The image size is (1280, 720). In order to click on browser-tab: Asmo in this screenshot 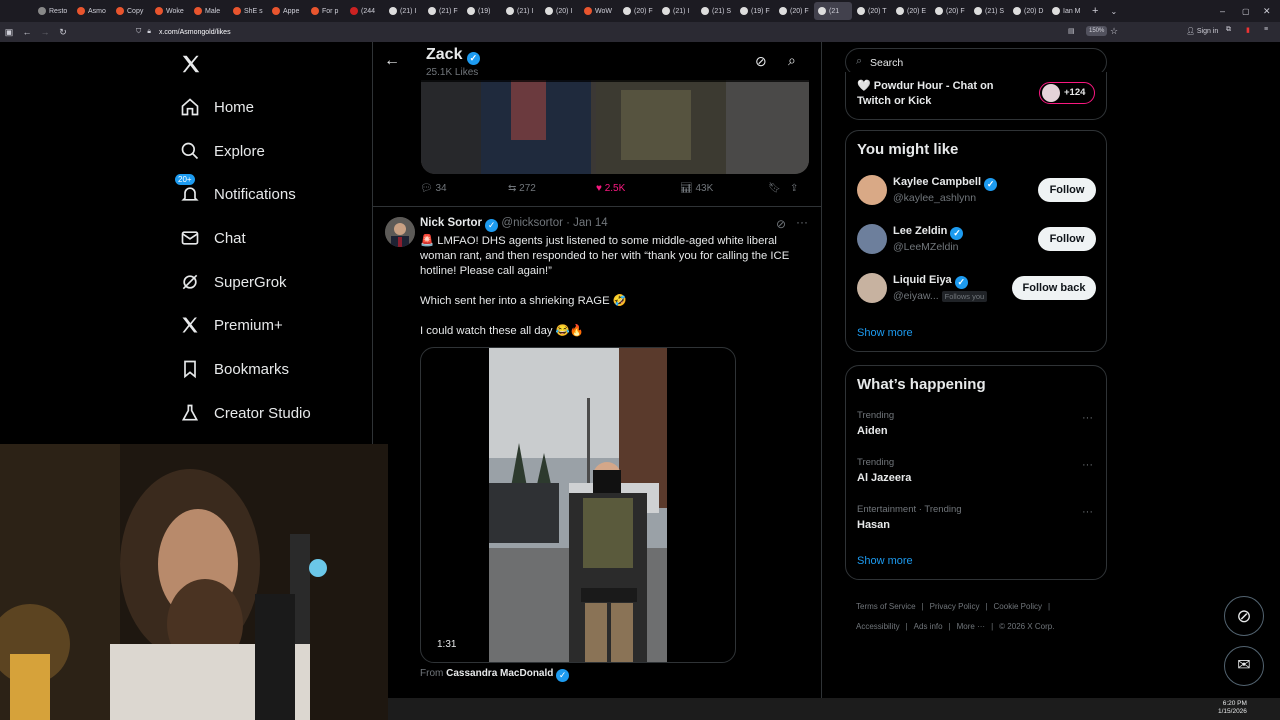, I will do `click(92, 11)`.